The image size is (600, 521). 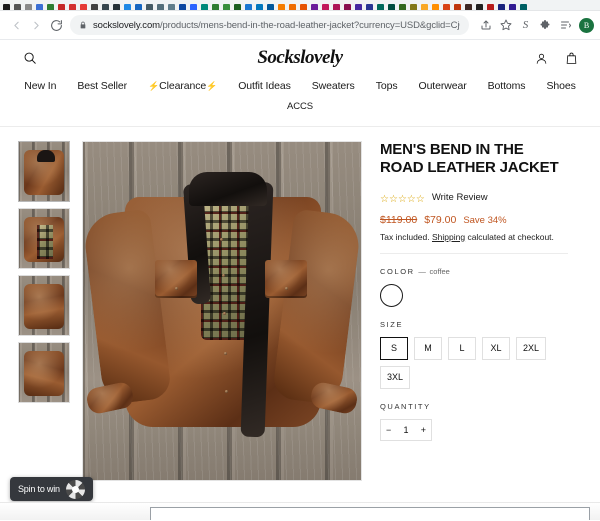 I want to click on quantity-value: 1, so click(x=405, y=430).